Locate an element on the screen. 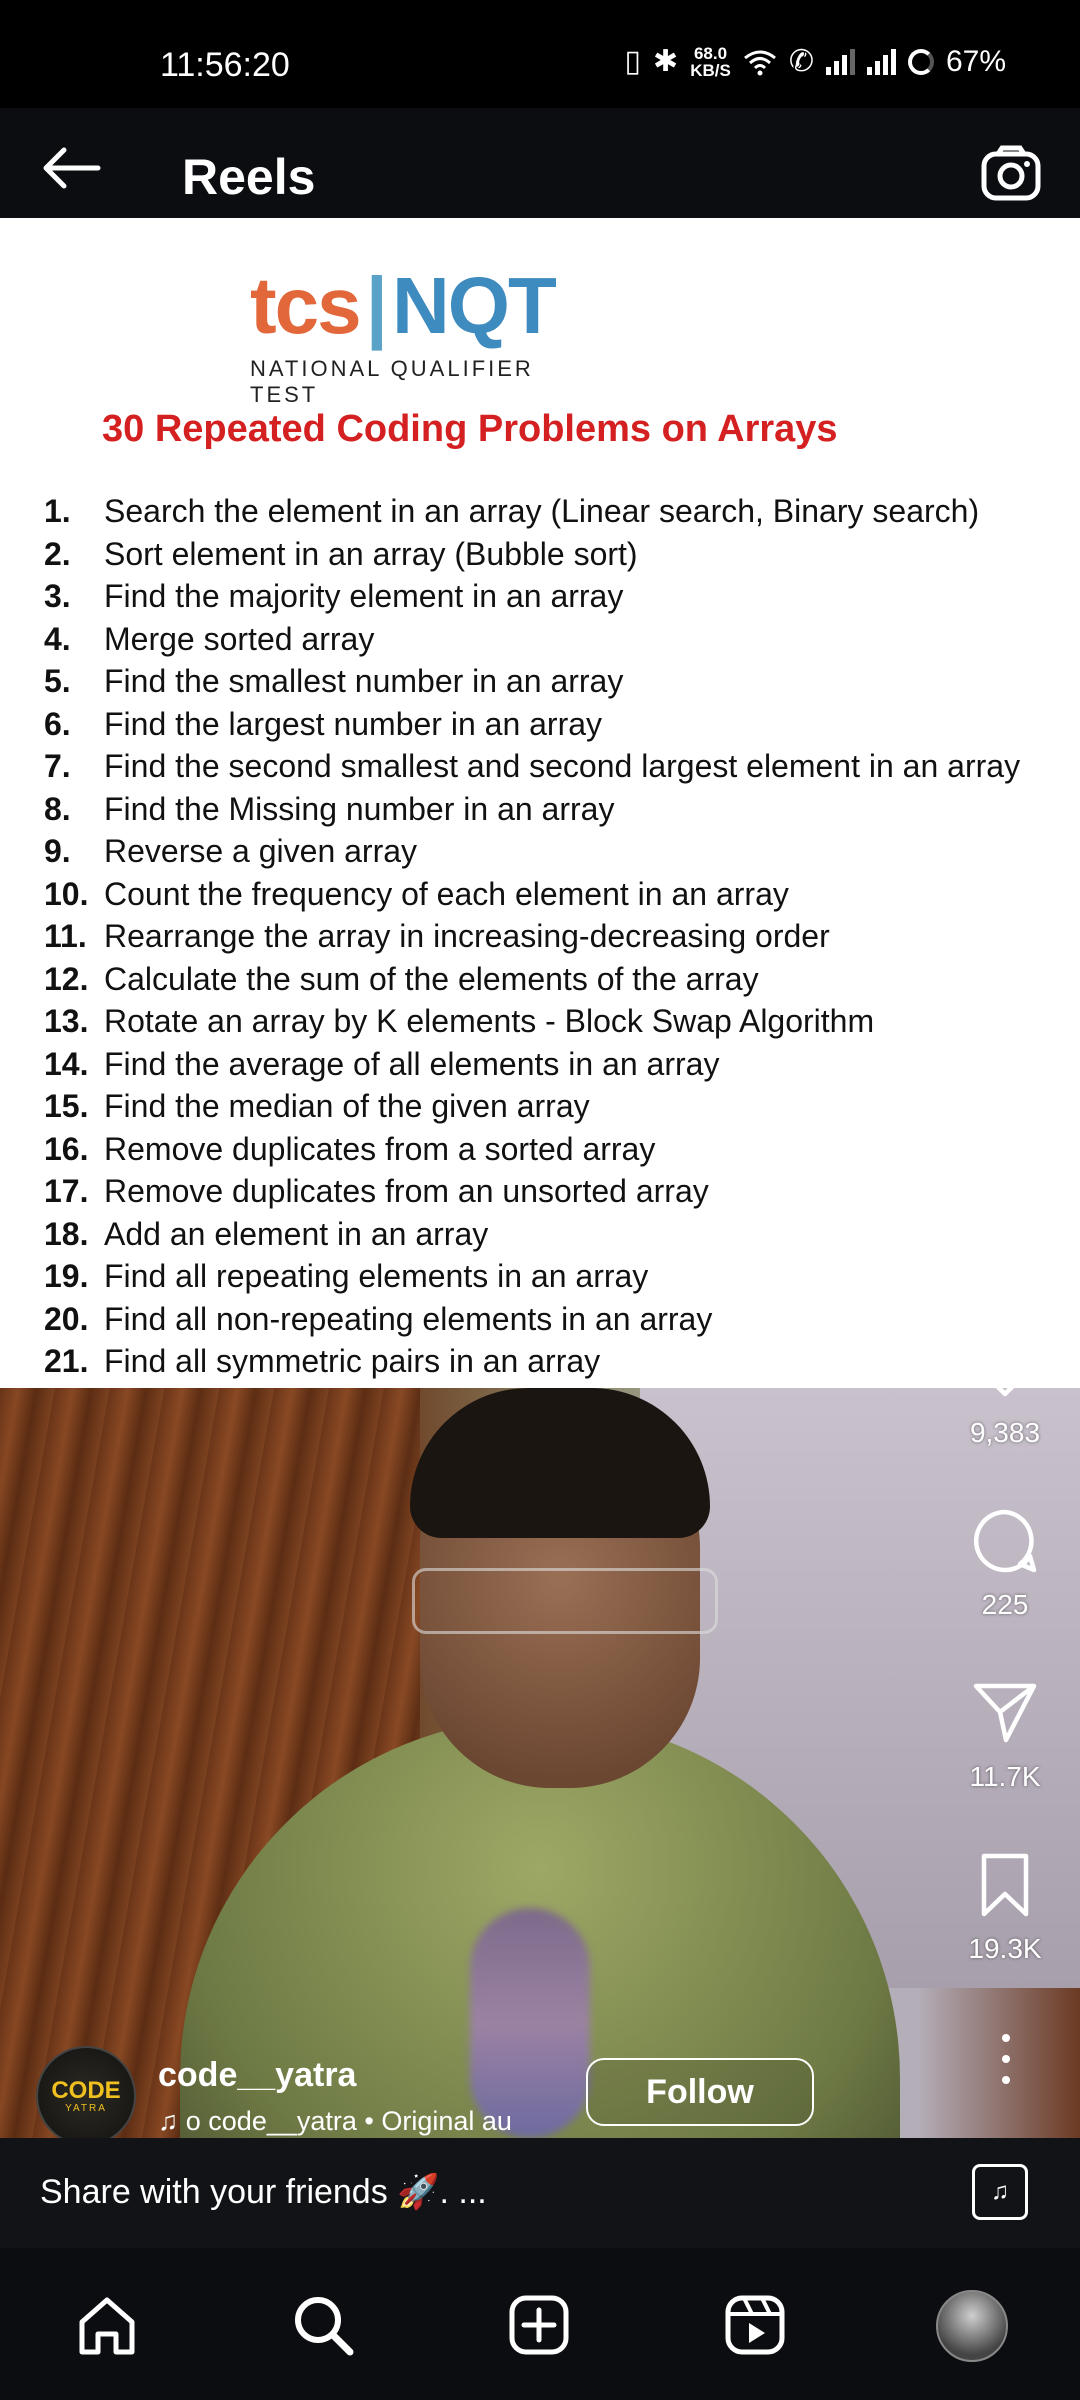  logo-subtitle: NATIONAL QUALIFIER TEST is located at coordinates (392, 381).